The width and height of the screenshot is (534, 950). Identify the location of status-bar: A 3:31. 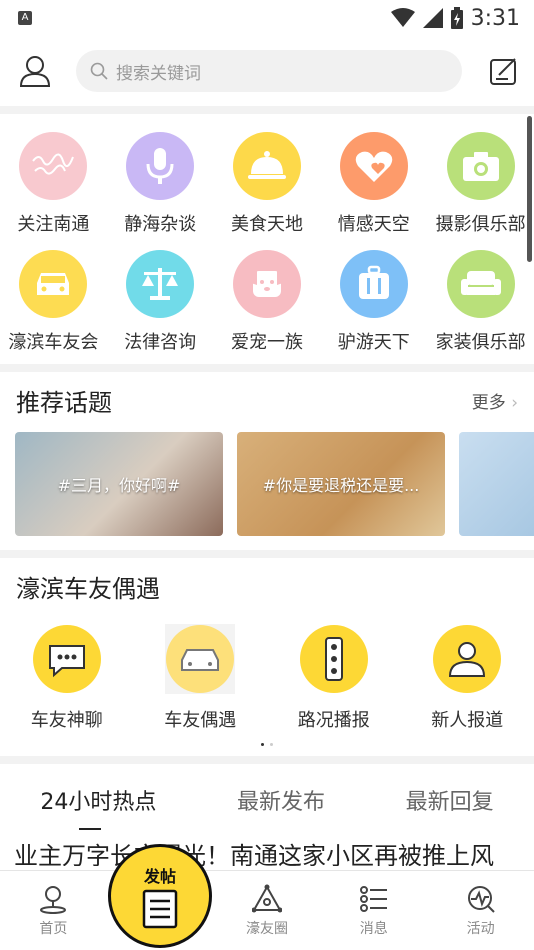
(267, 18).